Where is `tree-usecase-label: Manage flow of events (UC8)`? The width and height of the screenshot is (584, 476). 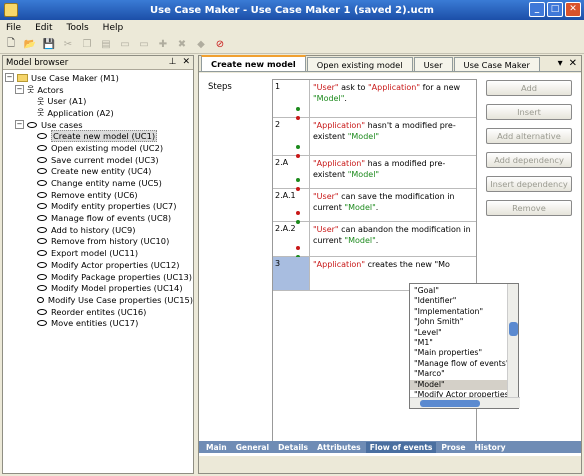 tree-usecase-label: Manage flow of events (UC8) is located at coordinates (111, 218).